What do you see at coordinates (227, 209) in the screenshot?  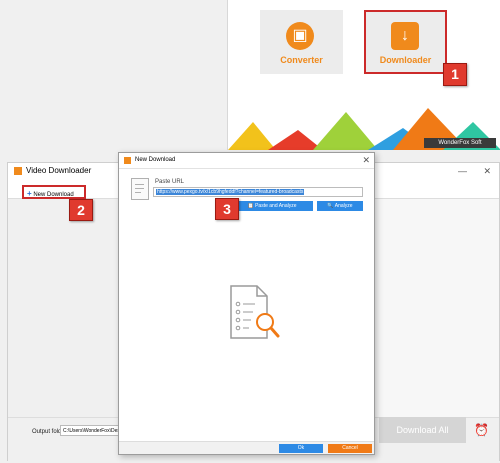 I see `step-badge-3: 3` at bounding box center [227, 209].